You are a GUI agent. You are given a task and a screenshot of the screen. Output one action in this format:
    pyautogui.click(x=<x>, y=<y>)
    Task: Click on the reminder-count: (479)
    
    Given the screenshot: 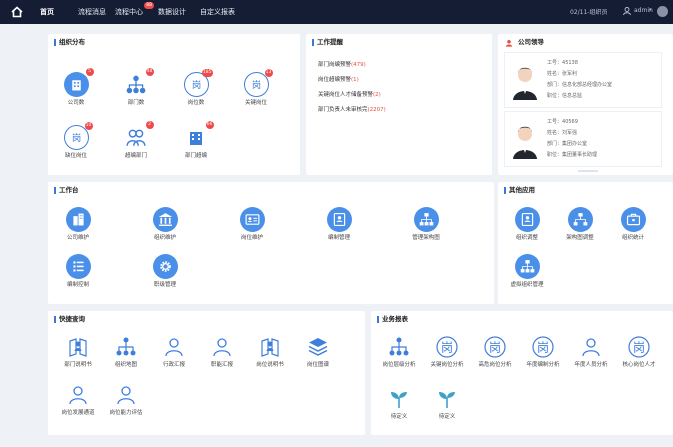 What is the action you would take?
    pyautogui.click(x=358, y=65)
    